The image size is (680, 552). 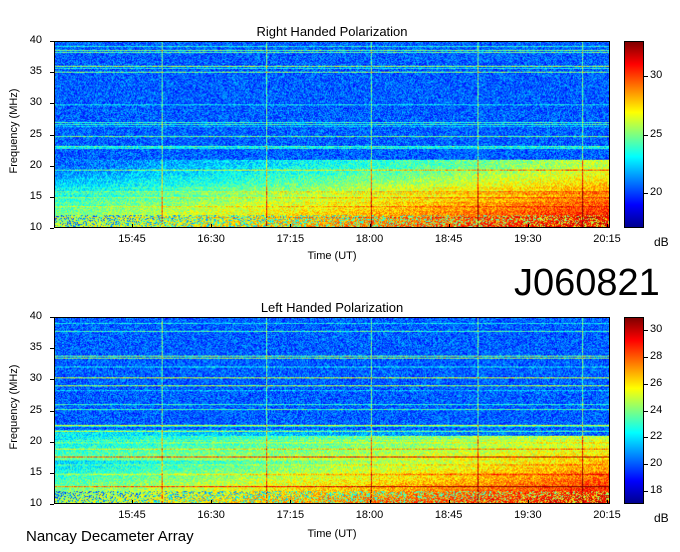 What do you see at coordinates (656, 436) in the screenshot?
I see `colorbar-tick-label: 22` at bounding box center [656, 436].